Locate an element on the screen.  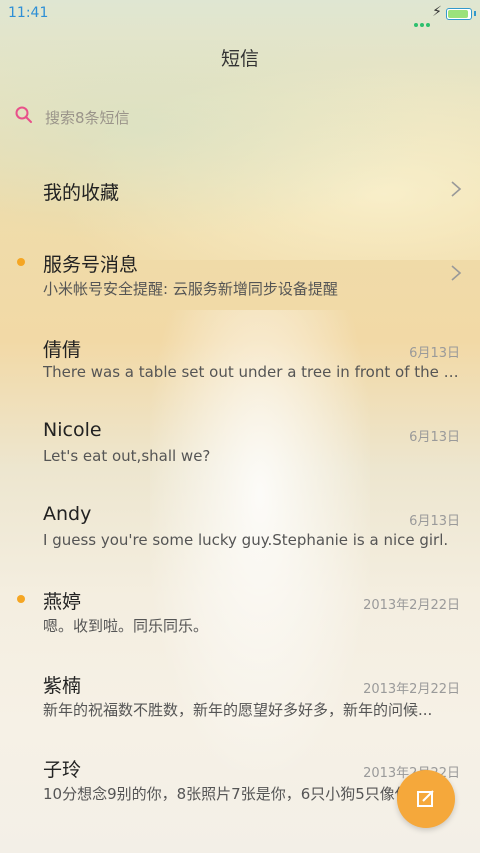
favorites-row: 我的收藏 is located at coordinates (240, 195).